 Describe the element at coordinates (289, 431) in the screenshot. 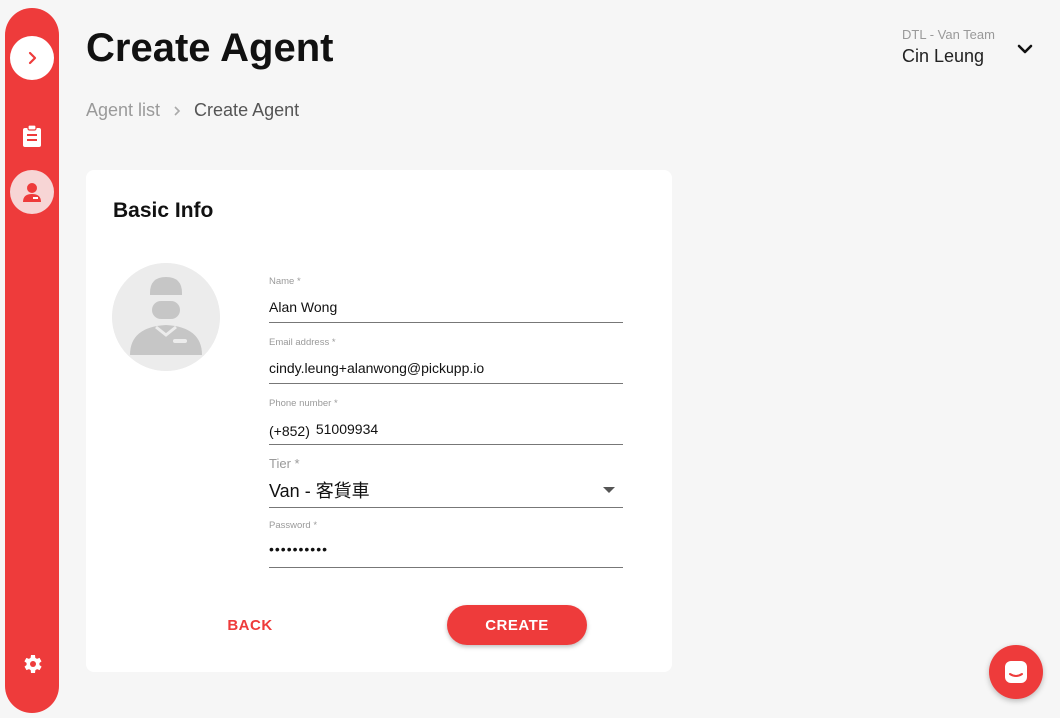

I see `phone-prefix: (+852)` at that location.